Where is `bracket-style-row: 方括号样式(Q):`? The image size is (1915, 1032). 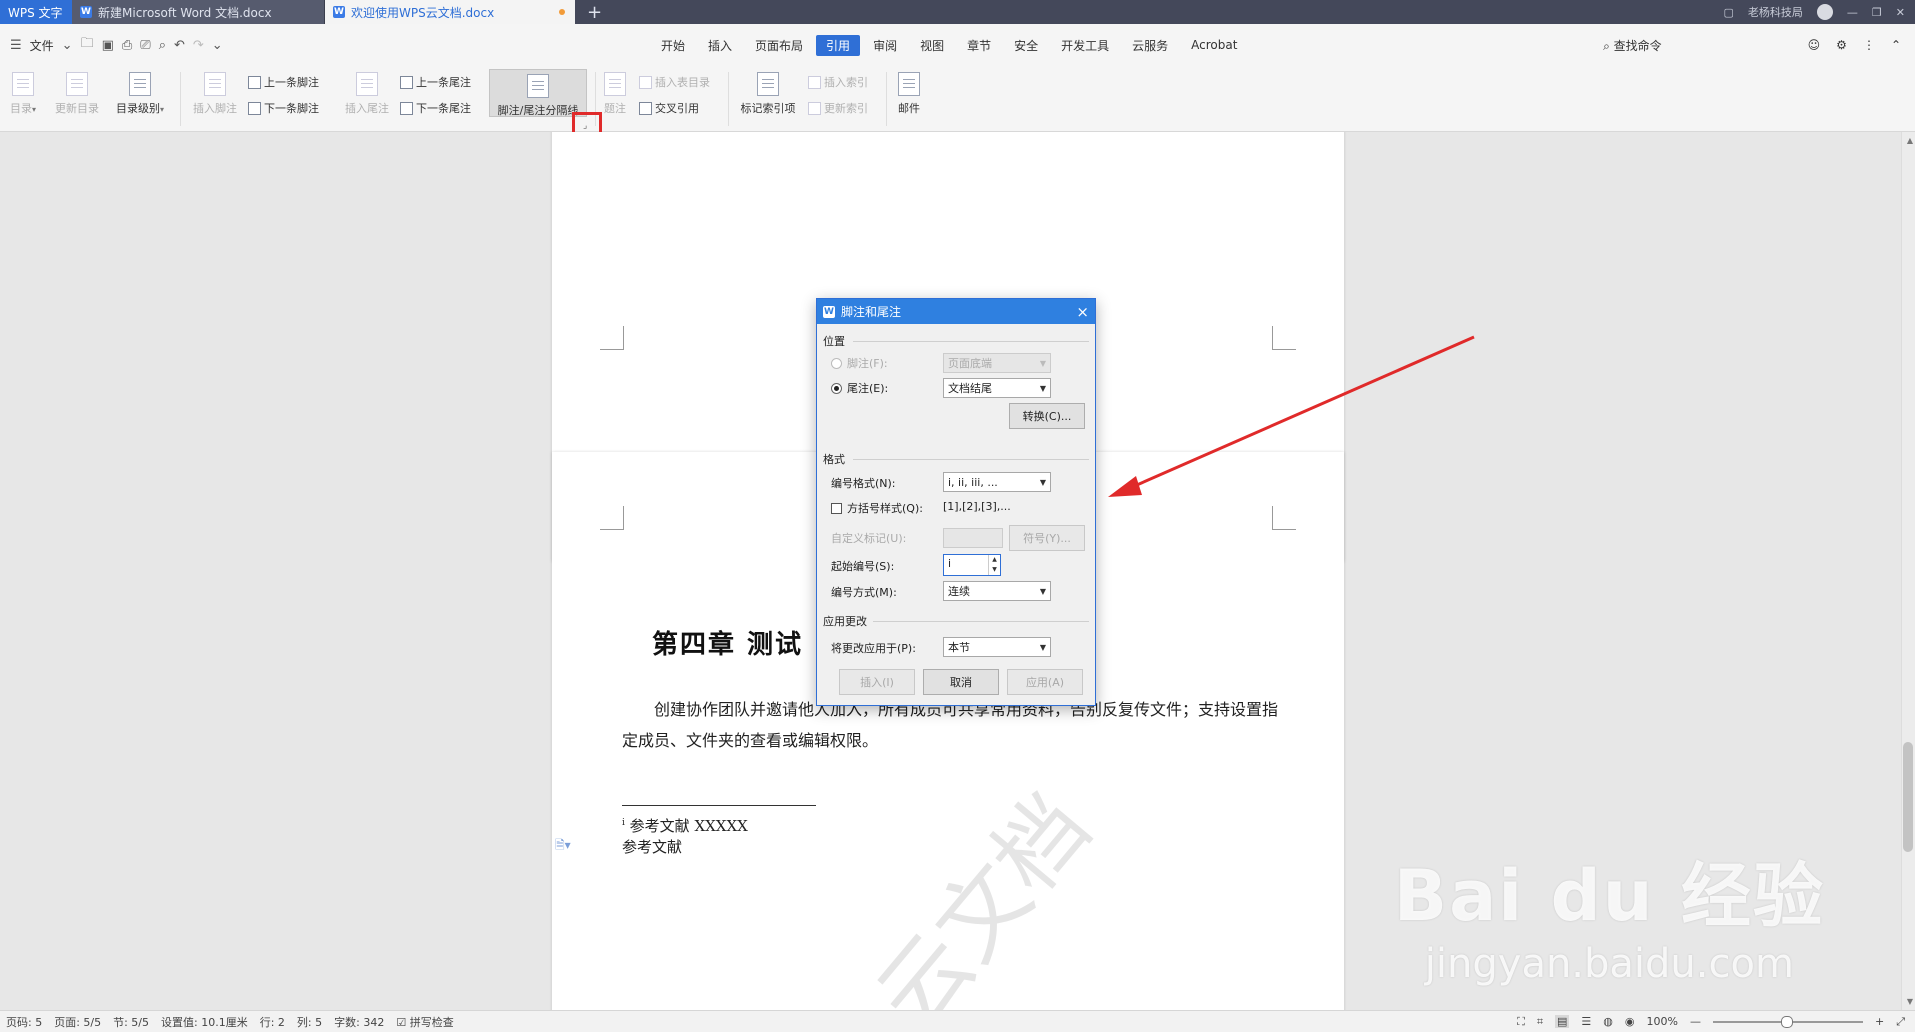 bracket-style-row: 方括号样式(Q): is located at coordinates (877, 508).